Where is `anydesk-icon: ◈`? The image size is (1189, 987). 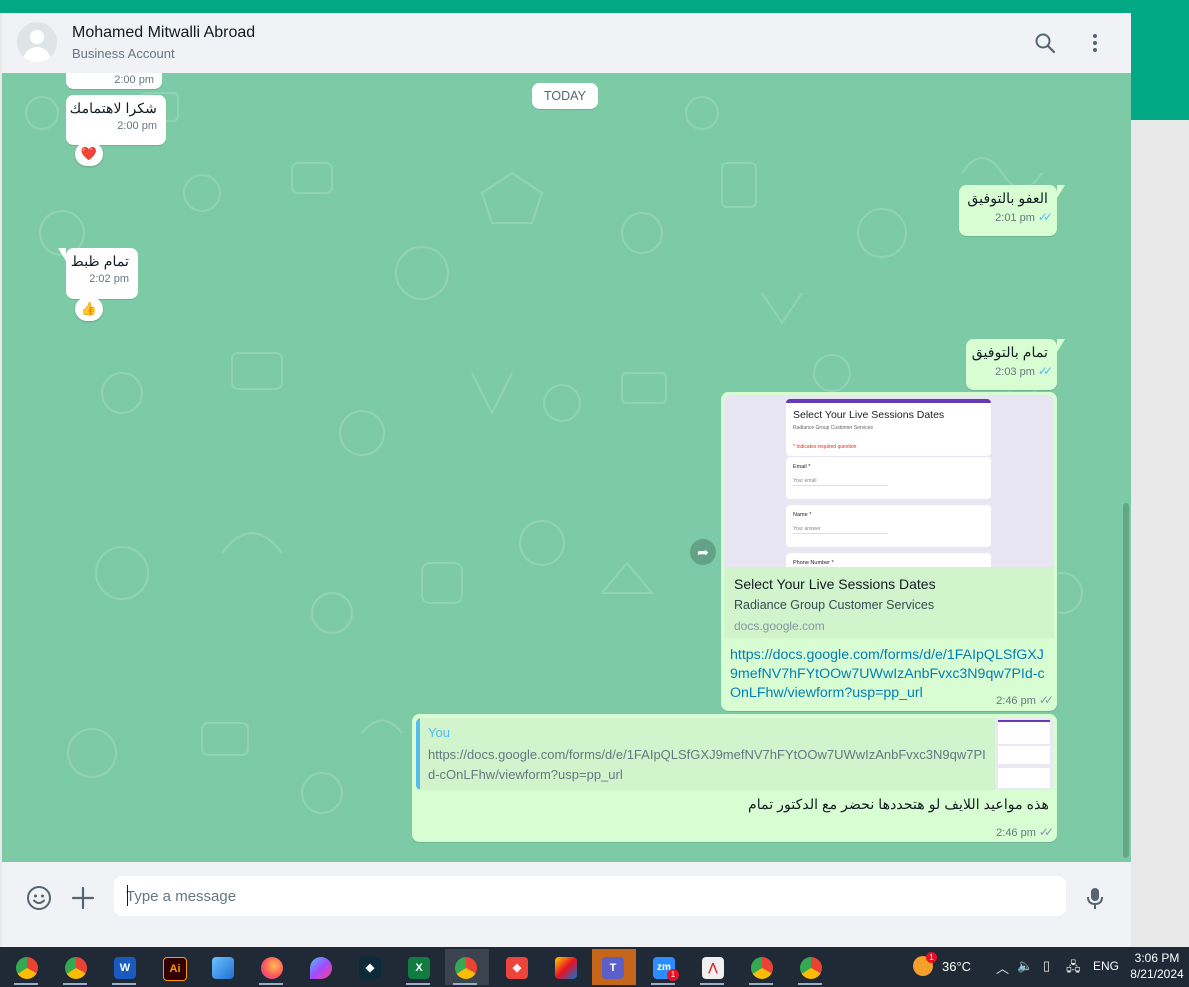
anydesk-icon: ◈ is located at coordinates (517, 968).